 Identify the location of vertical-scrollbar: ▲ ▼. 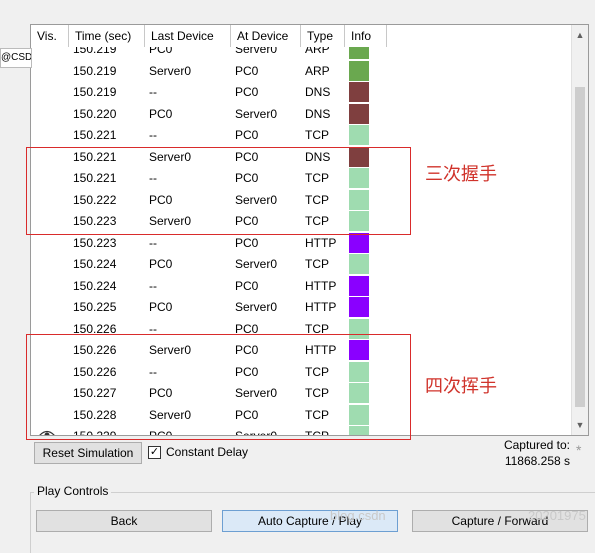
(579, 230).